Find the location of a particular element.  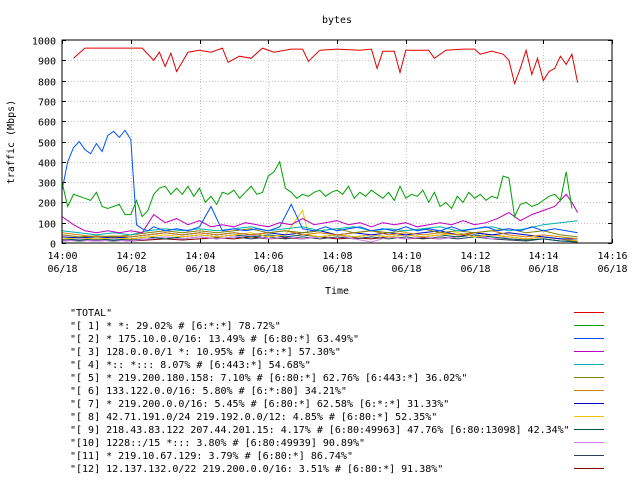

x-tick-label-time: 14:16 is located at coordinates (612, 256).